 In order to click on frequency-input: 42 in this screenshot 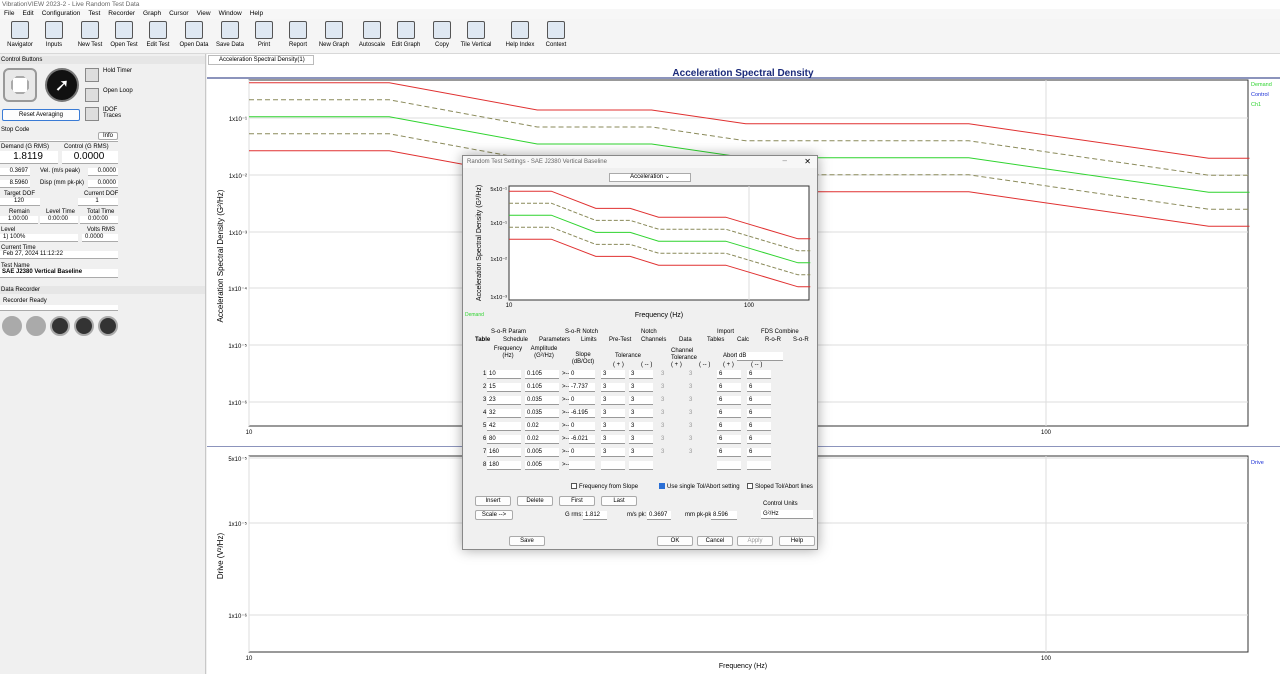, I will do `click(504, 426)`.